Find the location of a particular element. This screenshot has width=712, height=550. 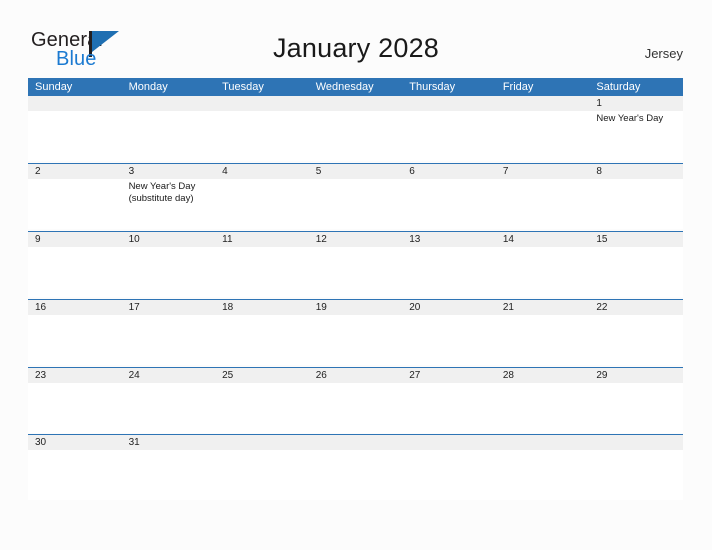

day-number: 28 is located at coordinates (543, 375).